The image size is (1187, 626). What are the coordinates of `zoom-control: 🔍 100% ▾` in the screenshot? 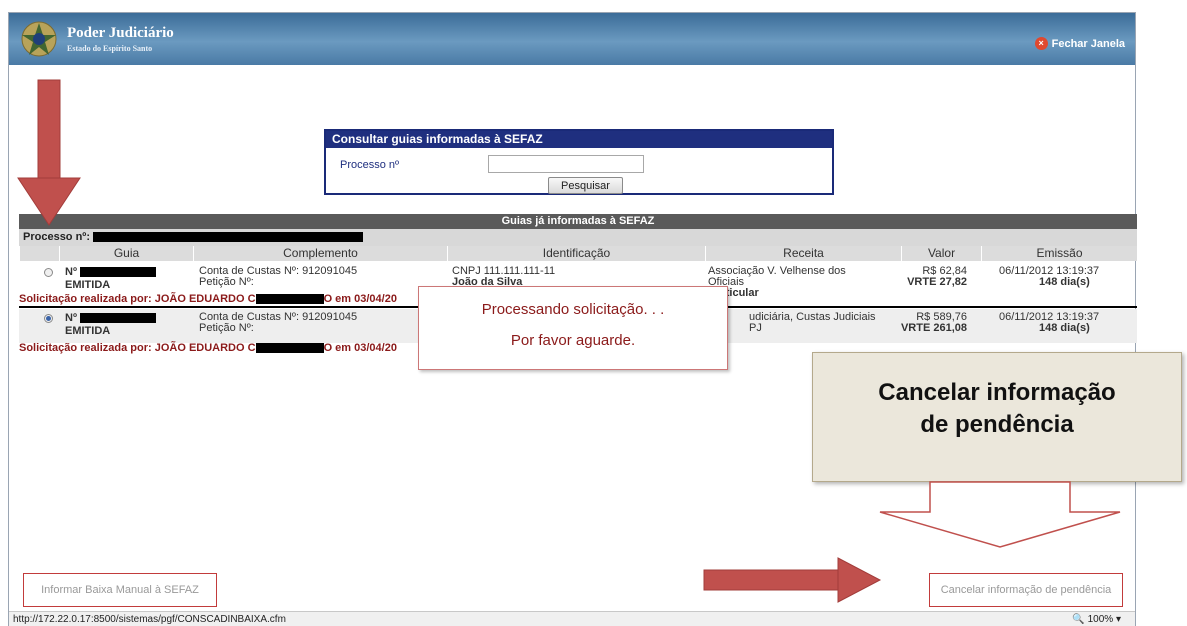 It's located at (1096, 619).